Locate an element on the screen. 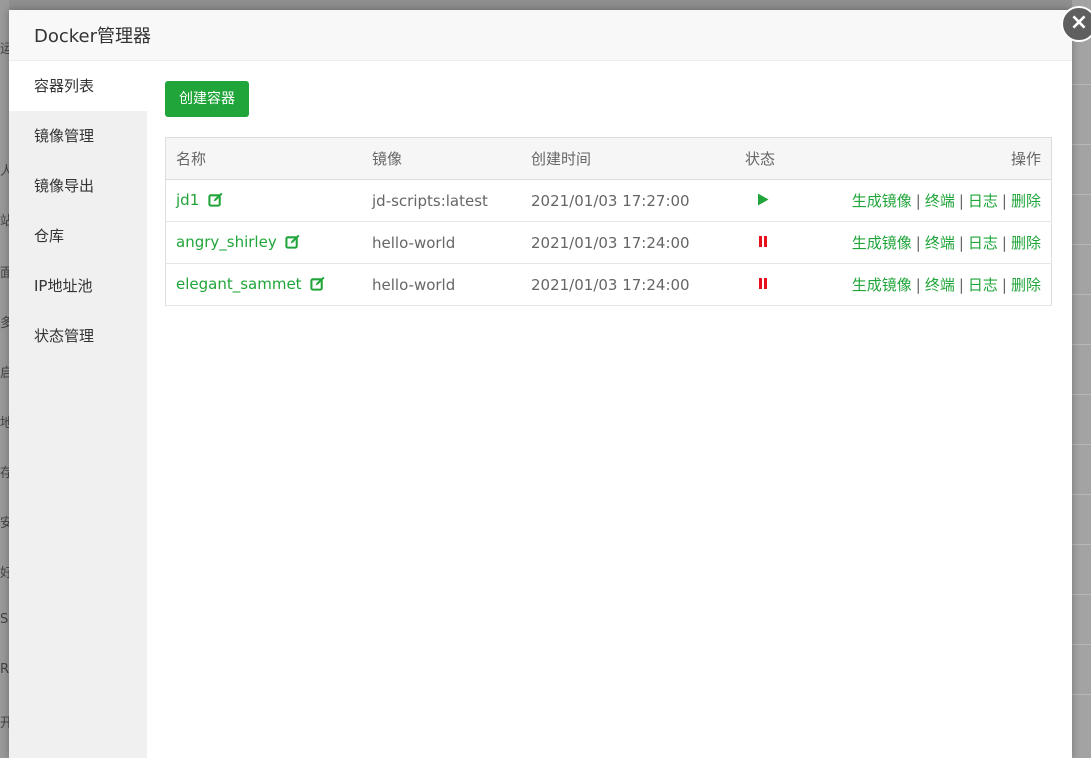 This screenshot has width=1091, height=758. sidebar-item-container-list: 容器列表 is located at coordinates (78, 86).